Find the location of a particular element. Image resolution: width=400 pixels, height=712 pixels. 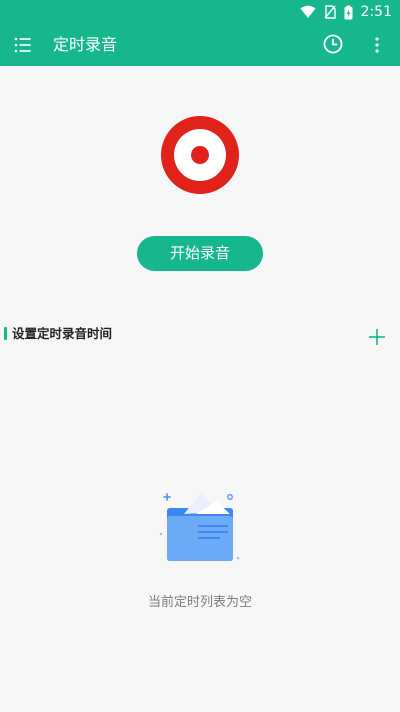

clock-icon is located at coordinates (333, 44).